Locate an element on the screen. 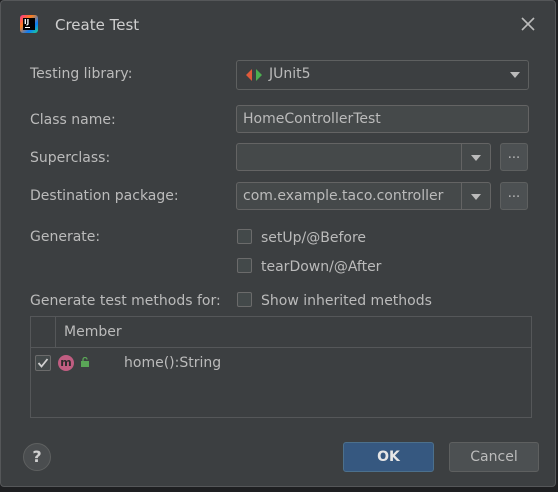 This screenshot has height=492, width=558. superclass-label: Superclass: is located at coordinates (70, 158).